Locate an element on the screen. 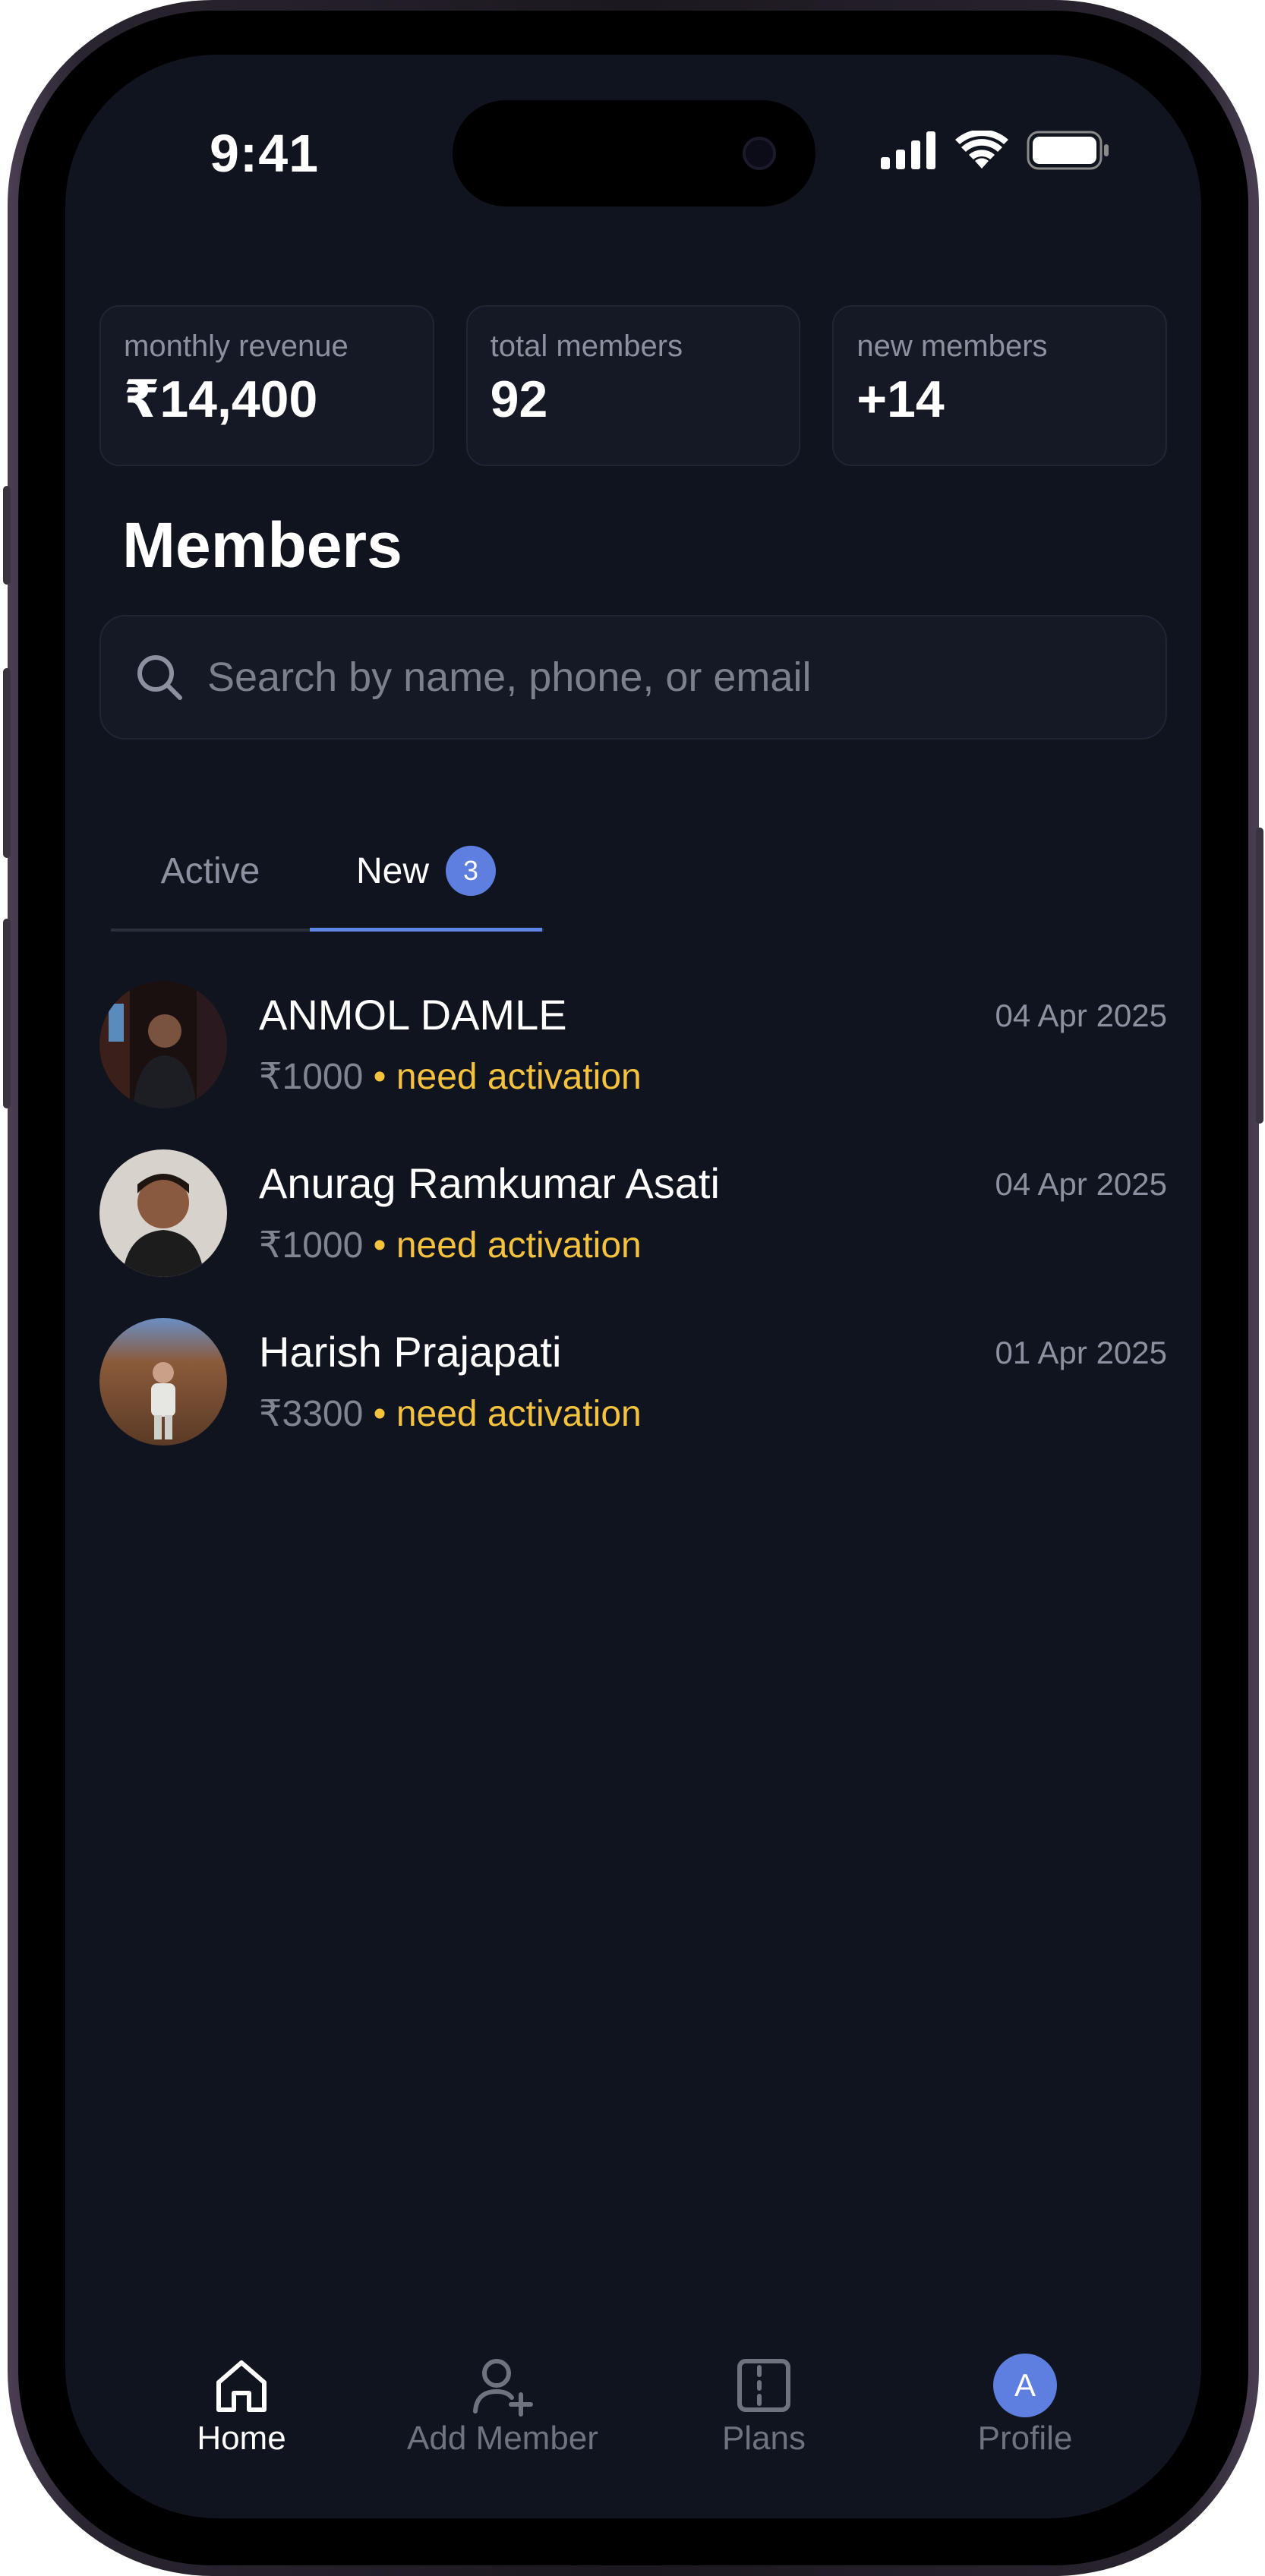 The width and height of the screenshot is (1265, 2576). count-badge: 3 is located at coordinates (471, 871).